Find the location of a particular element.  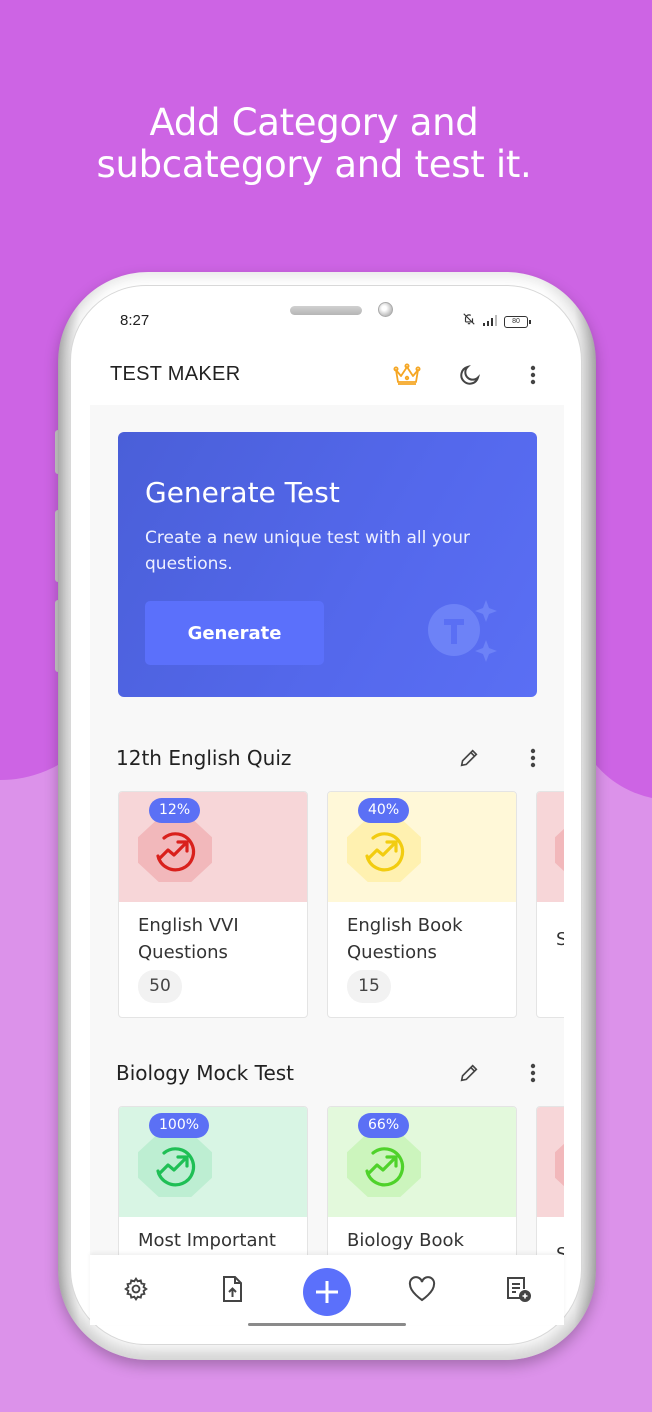

subcategory-card: 12% English VVI Questions 50 is located at coordinates (213, 904).